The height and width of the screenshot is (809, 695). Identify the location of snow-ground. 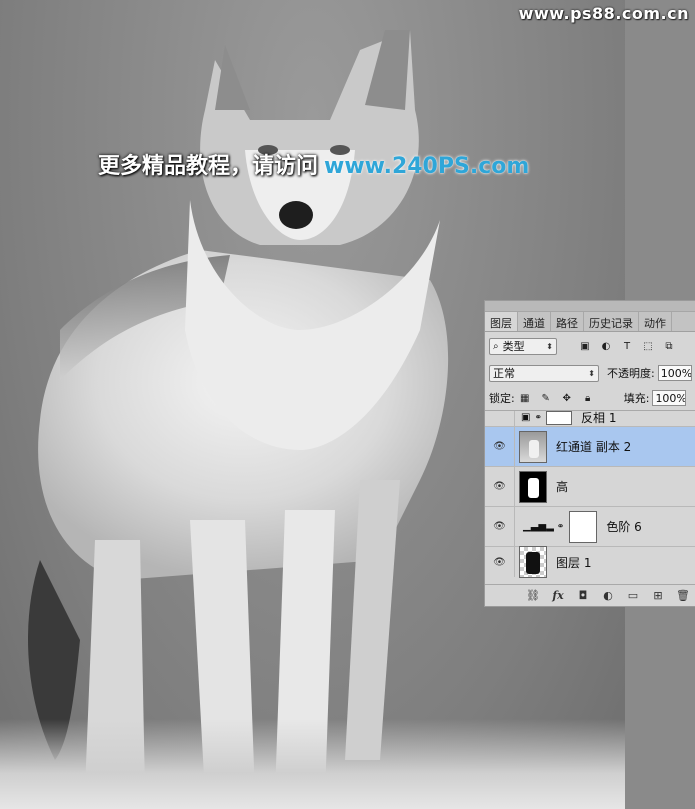
(312, 764).